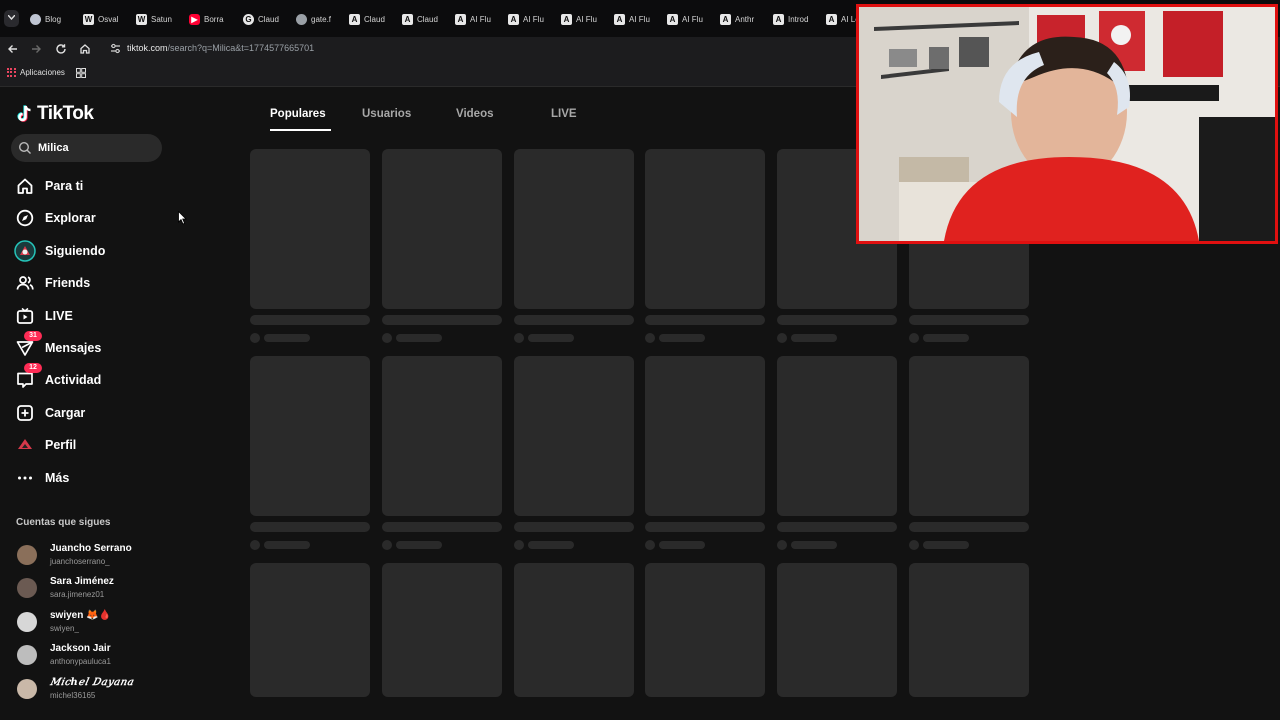 The width and height of the screenshot is (1280, 720). I want to click on search-box, so click(86, 148).